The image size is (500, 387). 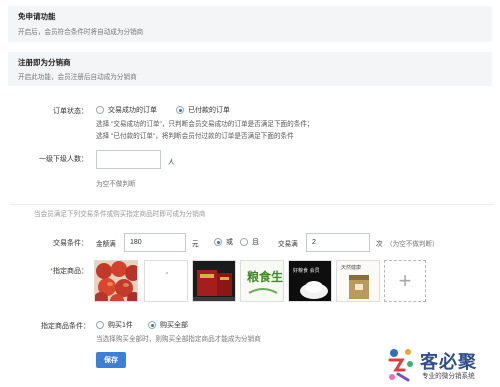 I want to click on product-thumb-green-tea: 粮食生活, so click(x=262, y=281).